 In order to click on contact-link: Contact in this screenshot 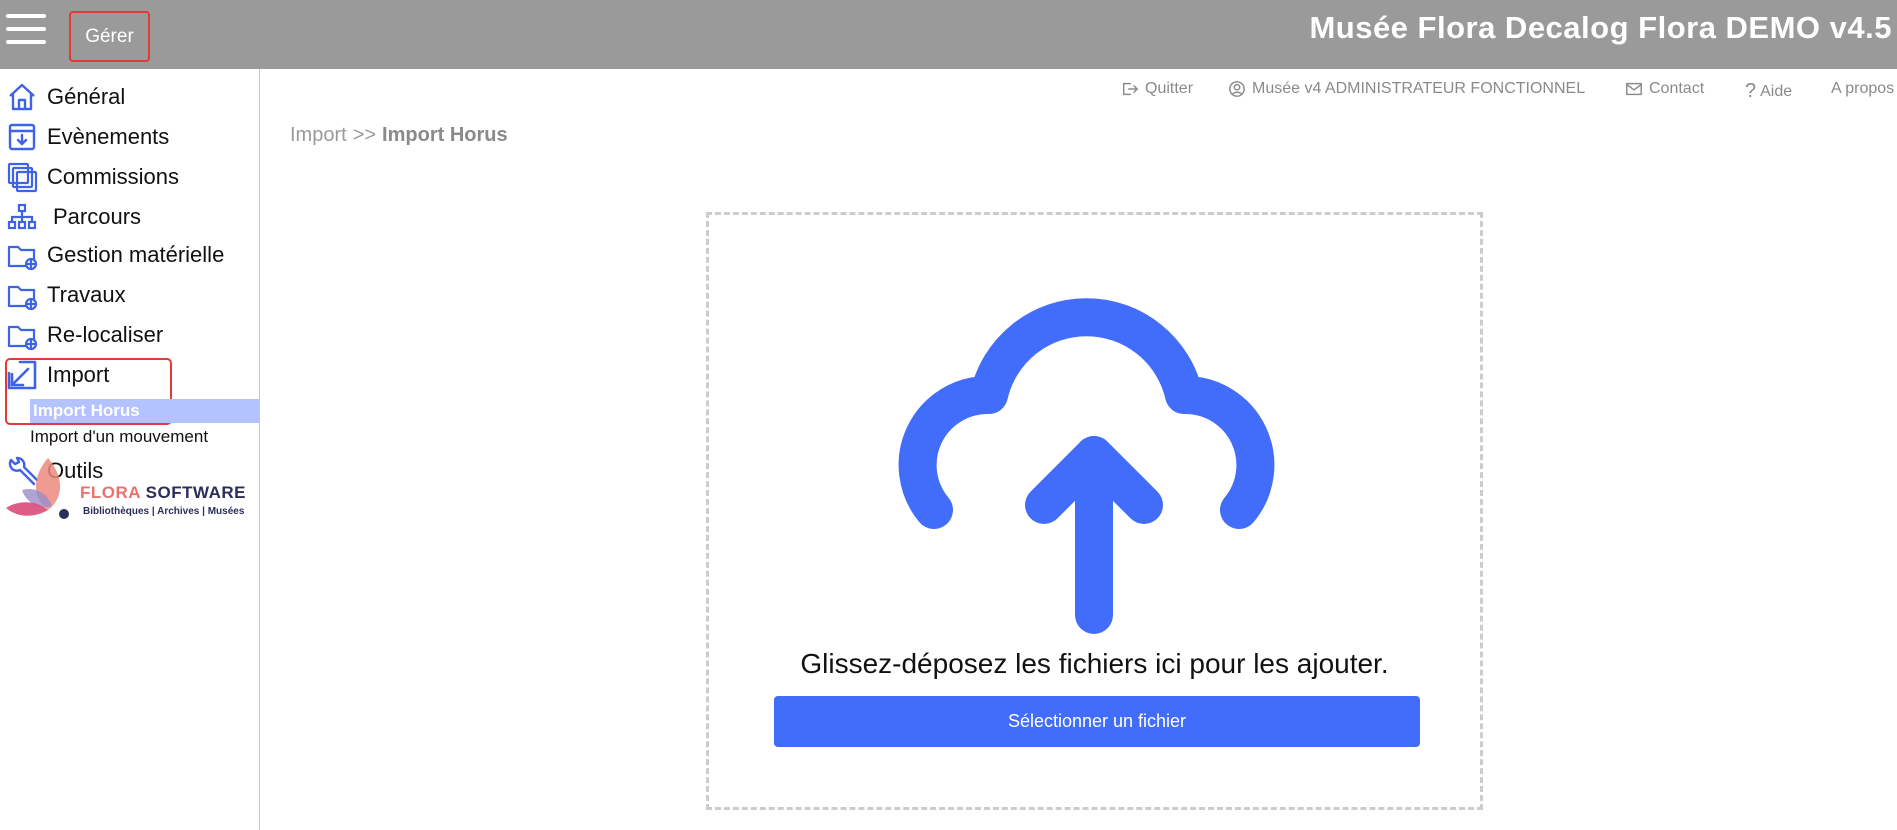, I will do `click(1664, 89)`.